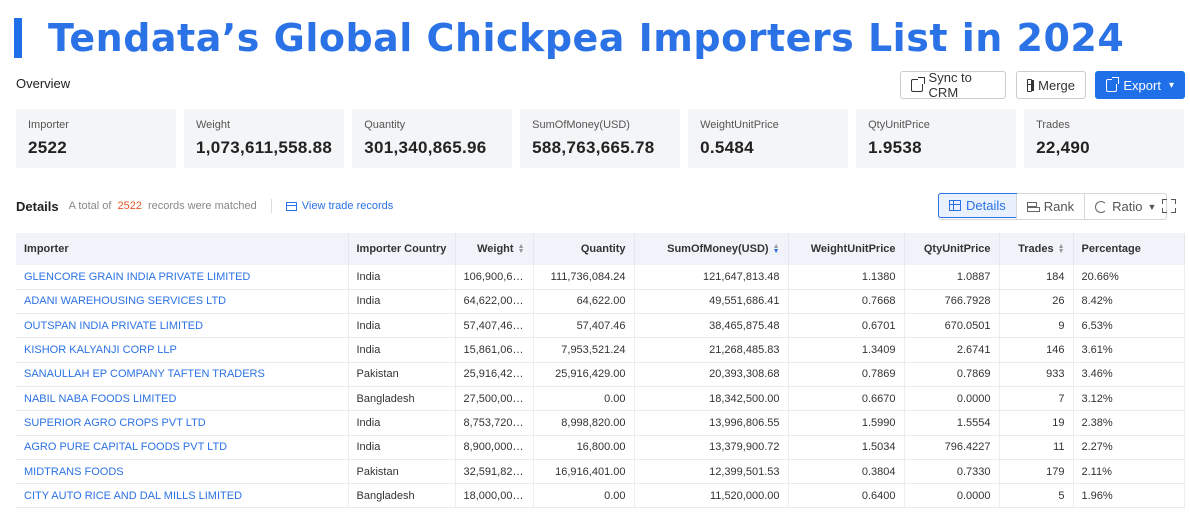 This screenshot has width=1190, height=523. Describe the element at coordinates (182, 350) in the screenshot. I see `importer-name-link: KISHOR KALYANJI CORP LLP` at that location.